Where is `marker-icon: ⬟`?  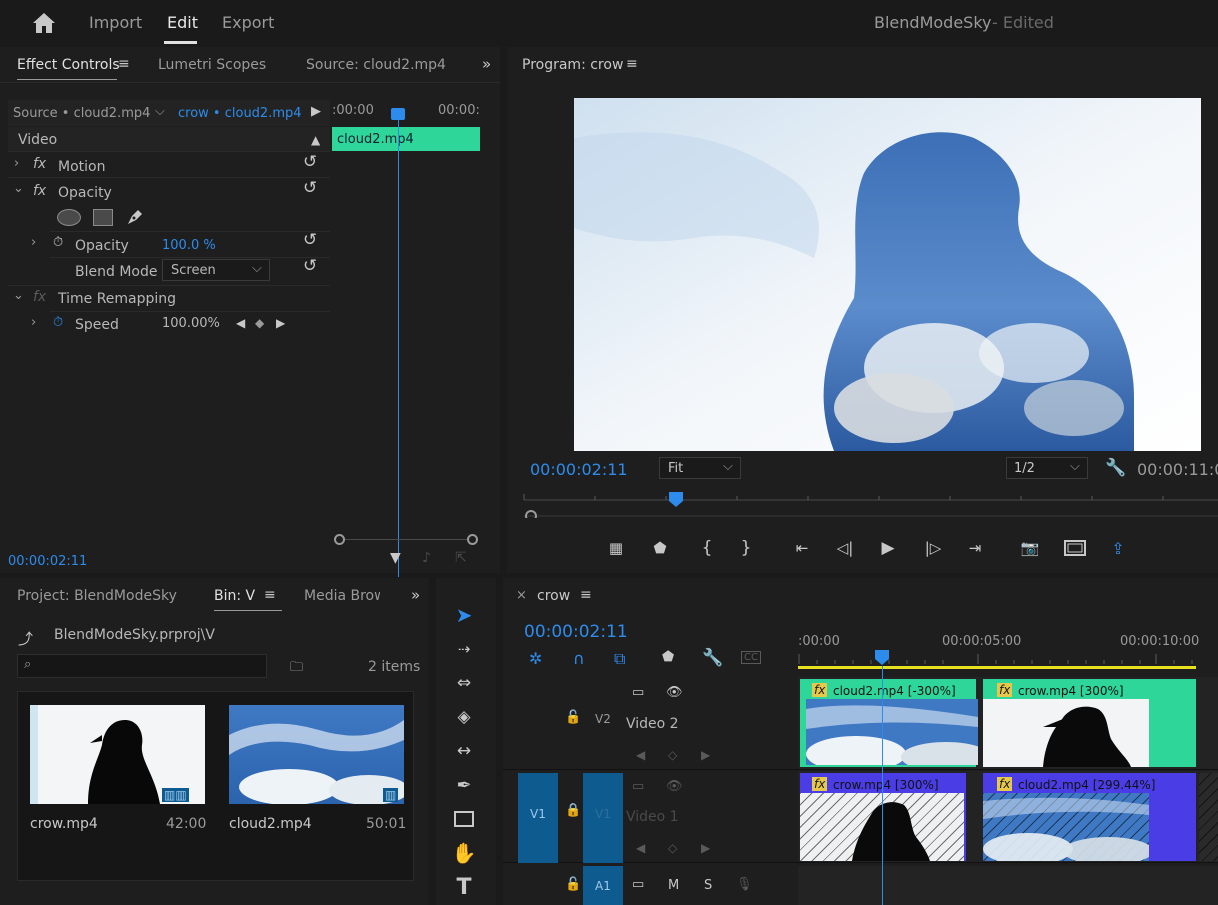
marker-icon: ⬟ is located at coordinates (660, 548).